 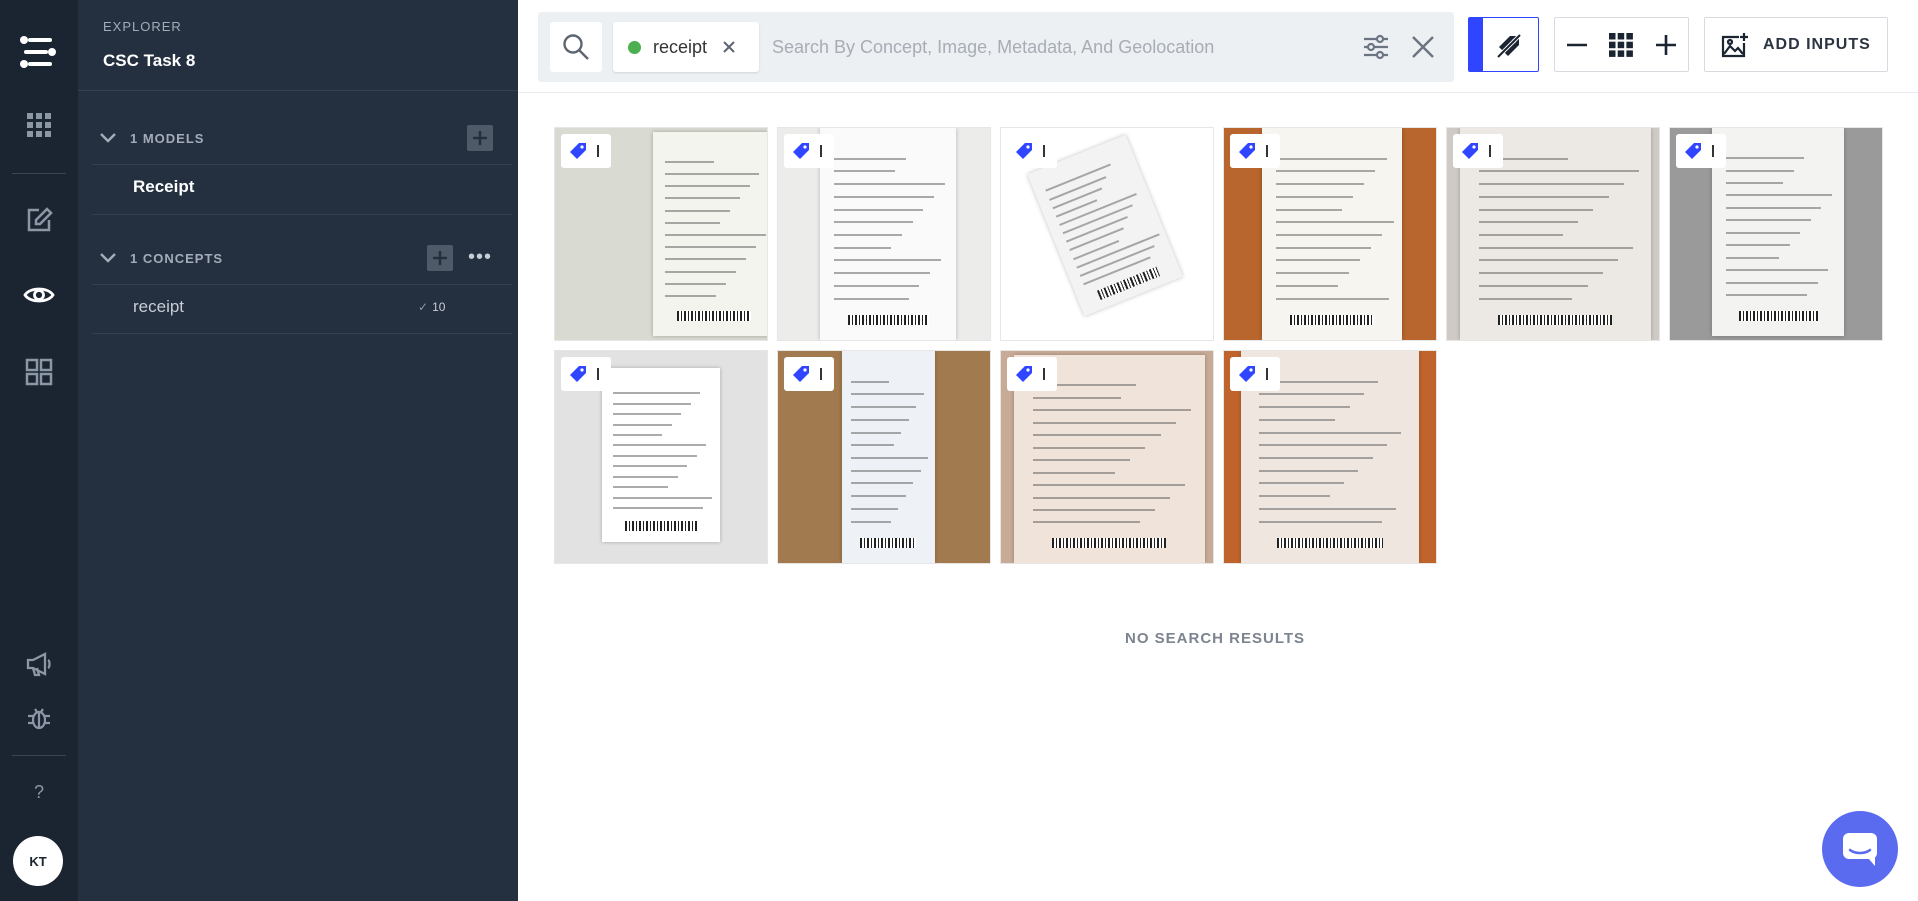 I want to click on chip-label: receipt, so click(x=680, y=46).